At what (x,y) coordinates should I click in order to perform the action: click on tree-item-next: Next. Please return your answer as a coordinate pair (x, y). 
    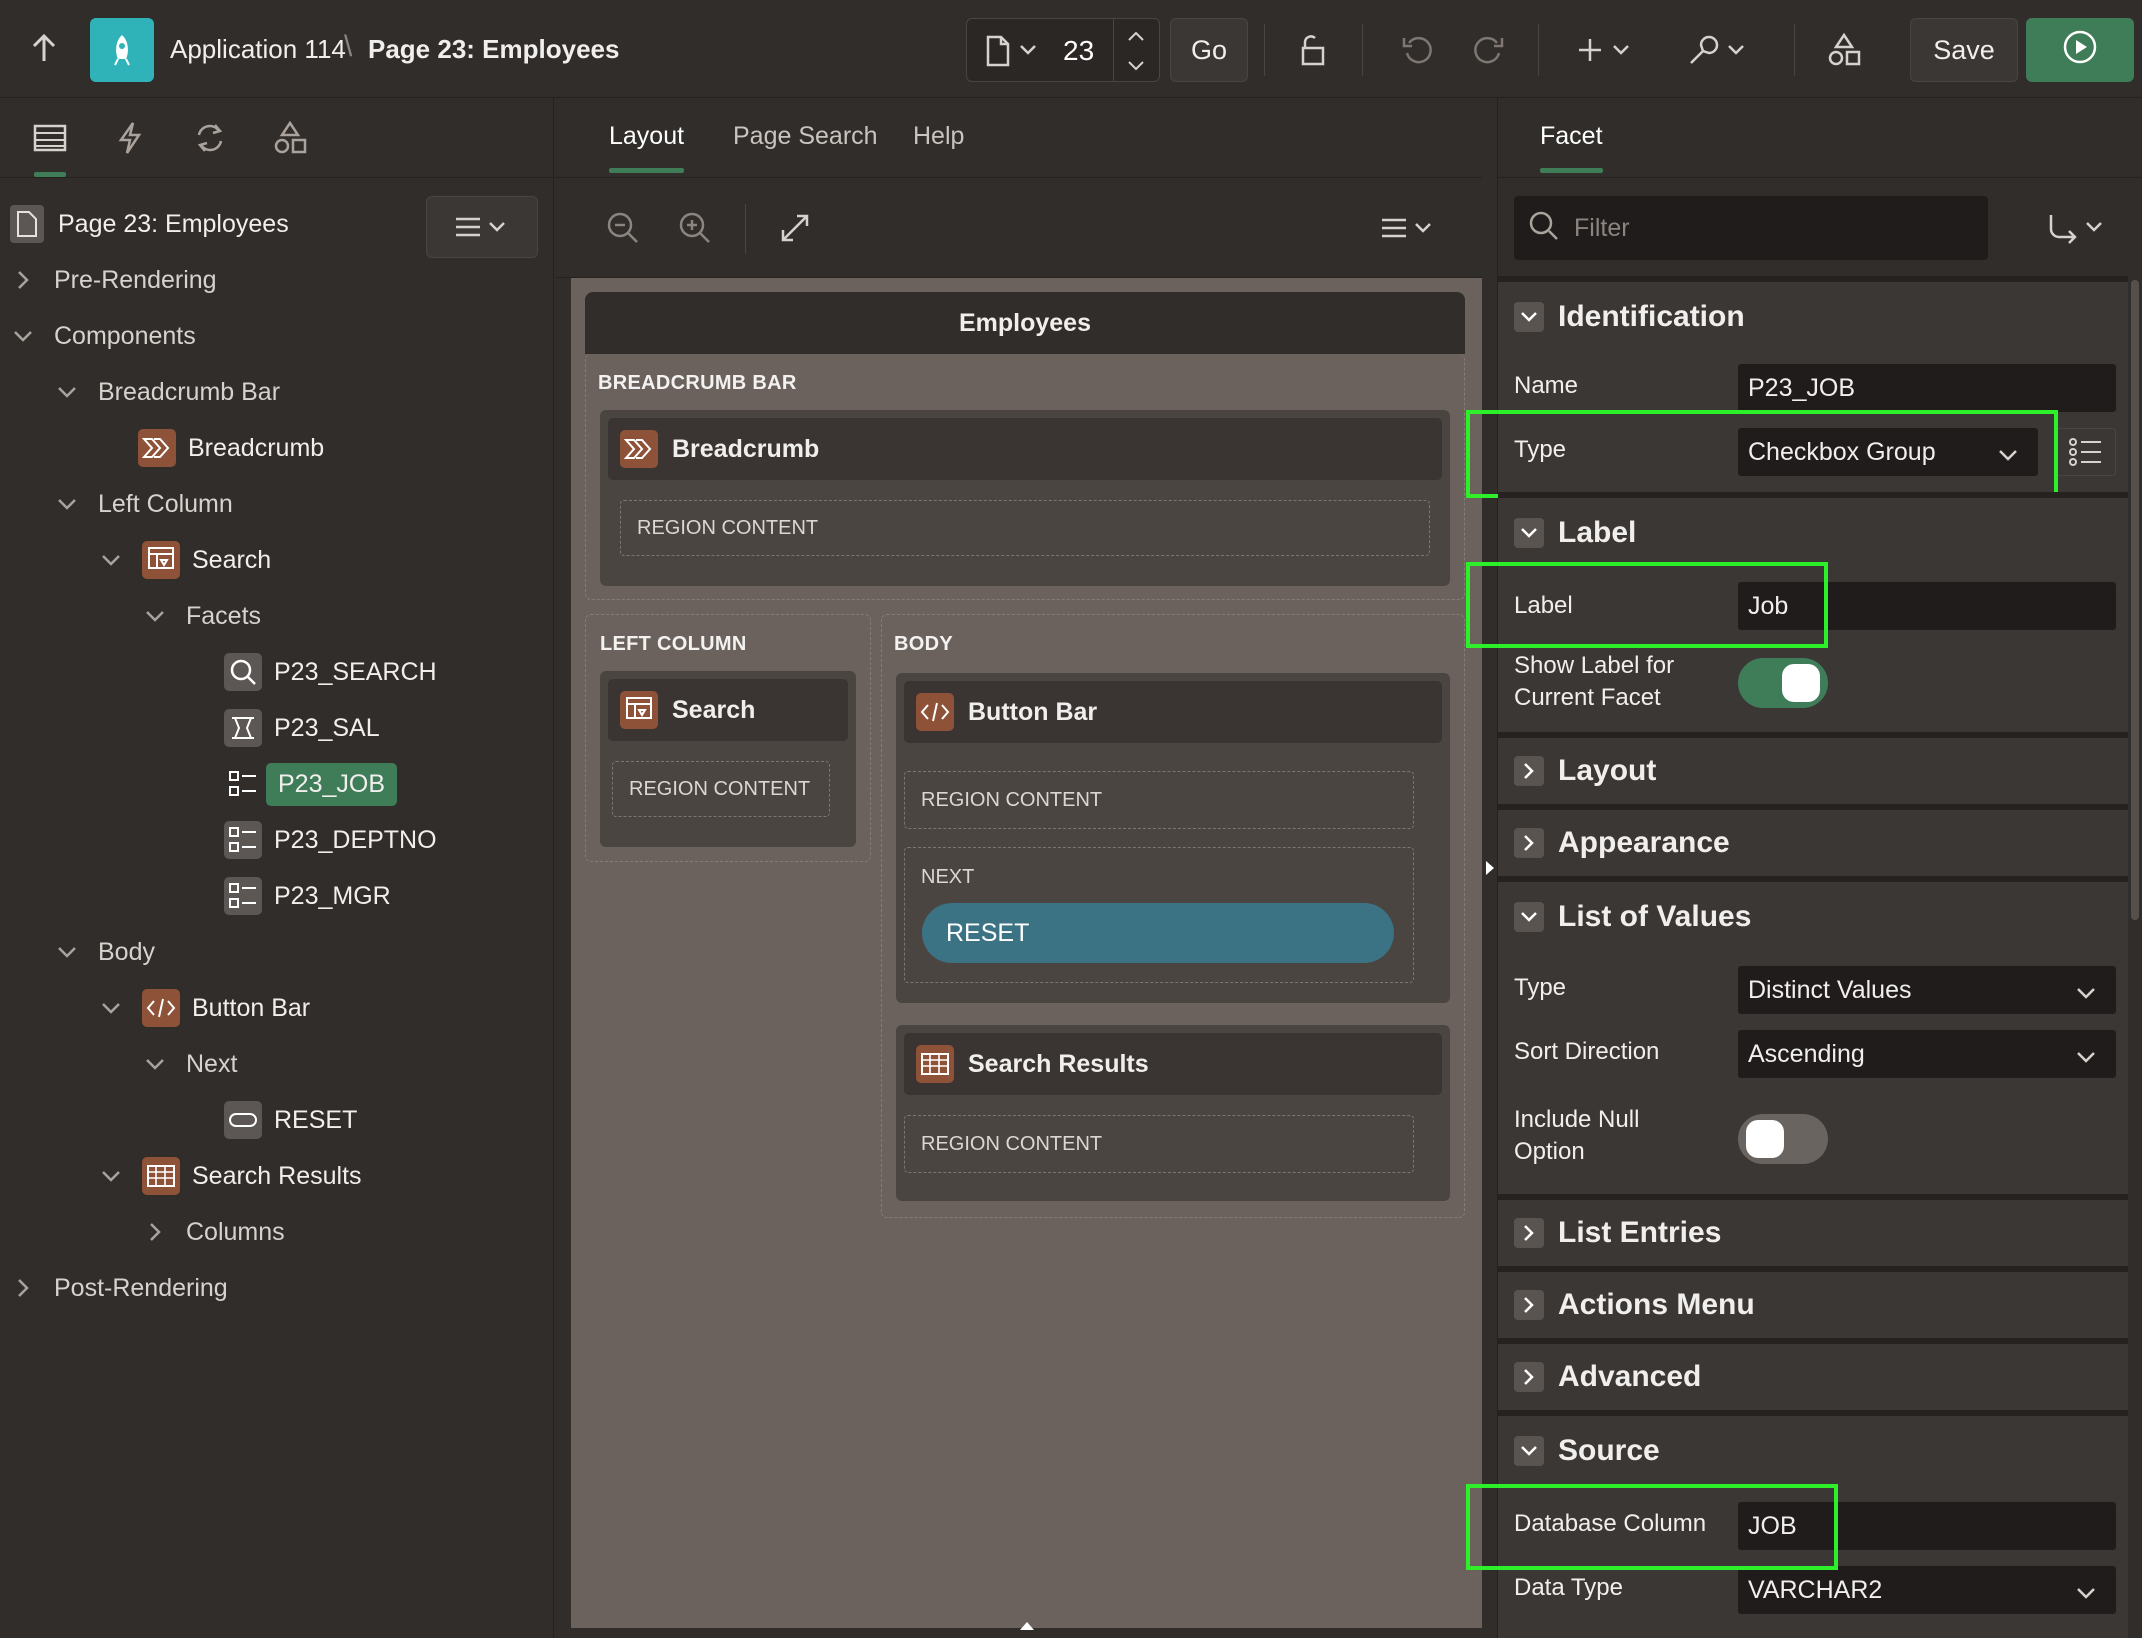
    Looking at the image, I should click on (189, 1064).